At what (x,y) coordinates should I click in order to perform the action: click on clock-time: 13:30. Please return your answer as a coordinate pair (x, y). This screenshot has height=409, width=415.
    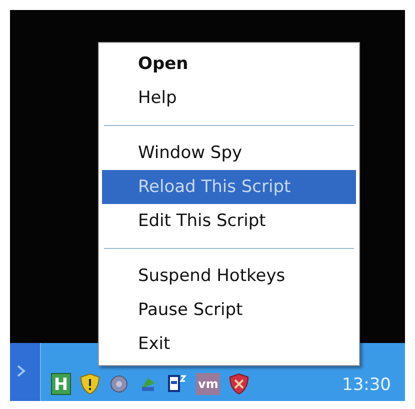
    Looking at the image, I should click on (366, 385).